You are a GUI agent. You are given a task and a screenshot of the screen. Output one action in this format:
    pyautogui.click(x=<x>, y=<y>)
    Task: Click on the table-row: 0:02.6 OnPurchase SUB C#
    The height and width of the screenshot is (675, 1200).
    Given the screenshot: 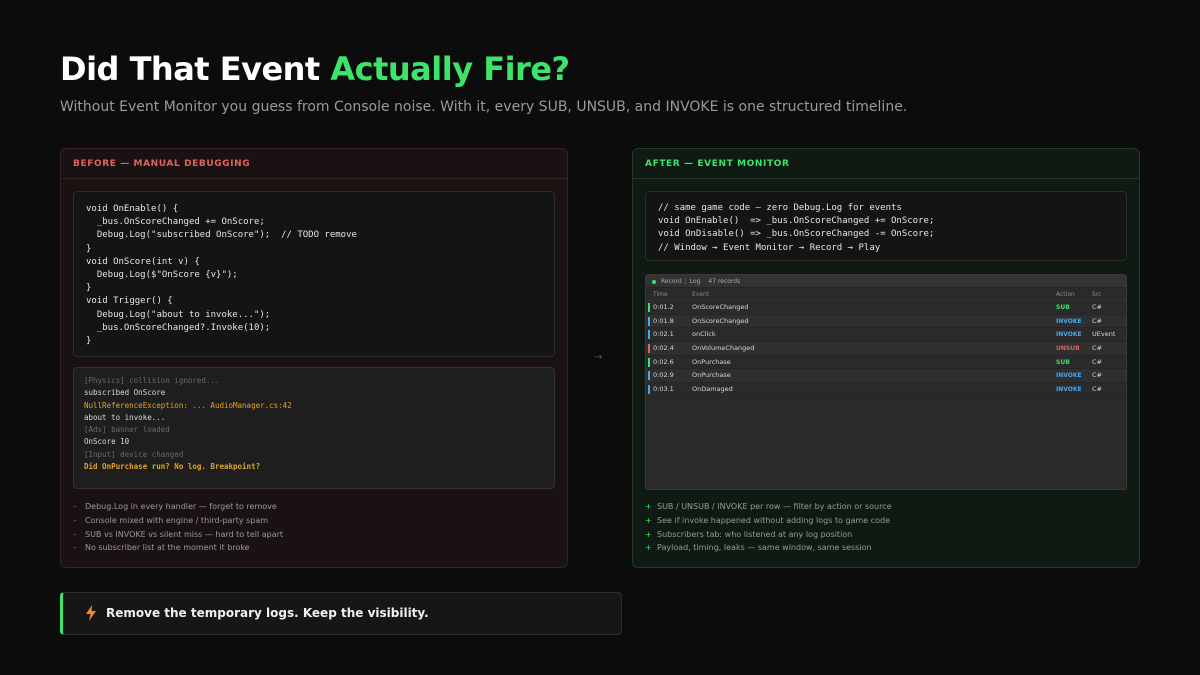 What is the action you would take?
    pyautogui.click(x=886, y=363)
    